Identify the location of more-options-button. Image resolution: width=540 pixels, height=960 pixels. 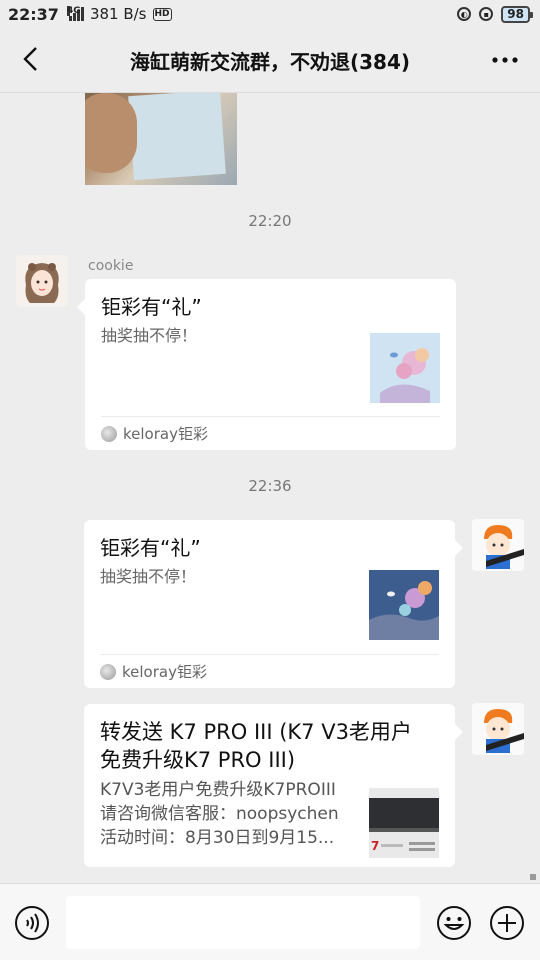
(505, 60).